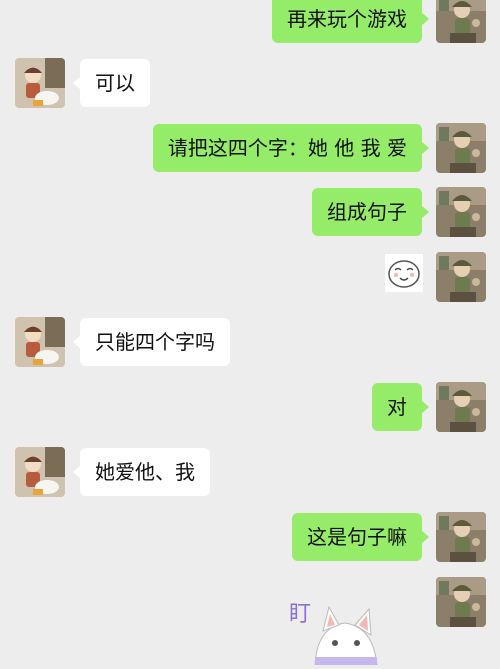 Image resolution: width=500 pixels, height=669 pixels. I want to click on my-message-bubble: 组成句子, so click(370, 212).